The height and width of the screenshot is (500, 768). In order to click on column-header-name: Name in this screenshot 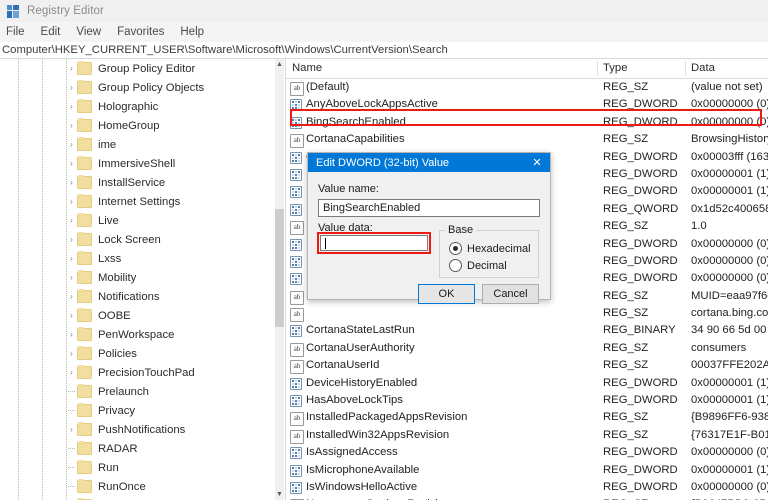, I will do `click(307, 68)`.